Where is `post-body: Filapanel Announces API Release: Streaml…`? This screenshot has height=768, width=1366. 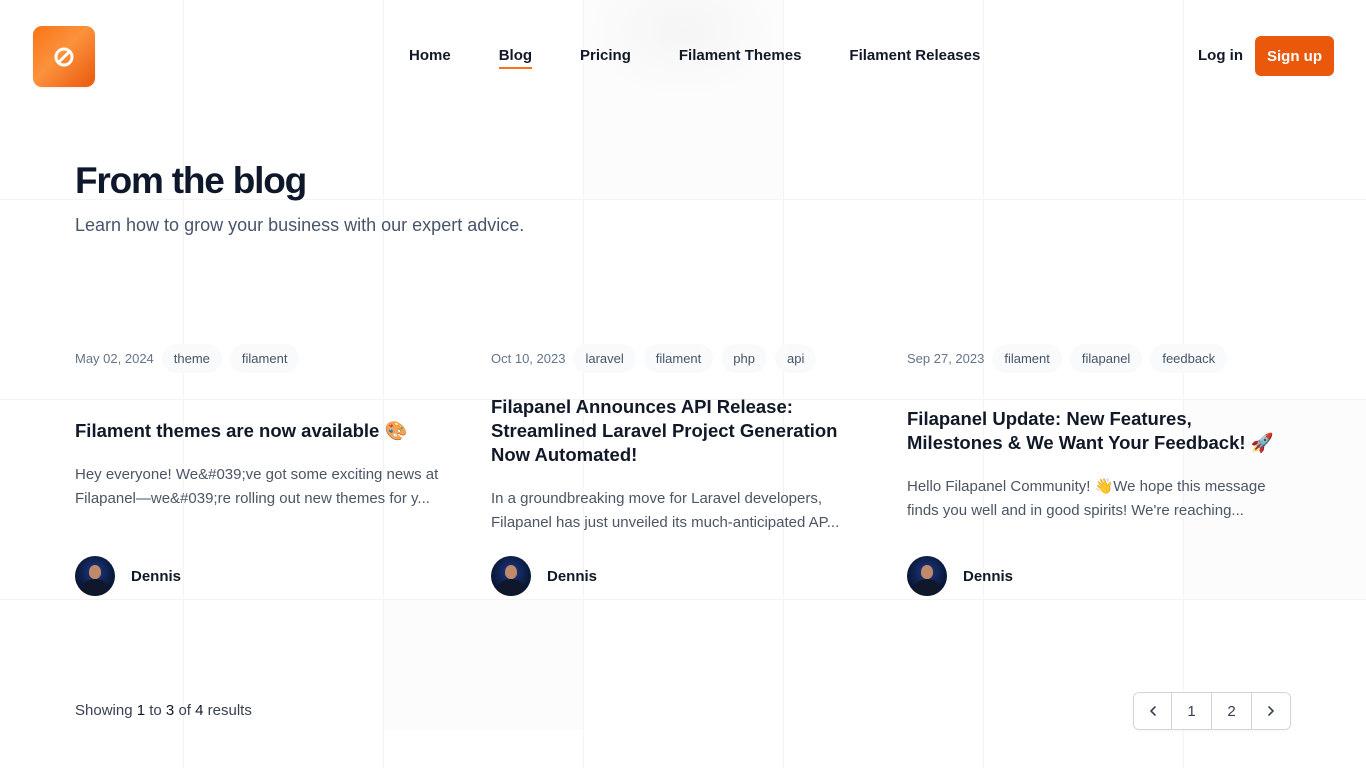 post-body: Filapanel Announces API Release: Streaml… is located at coordinates (683, 464).